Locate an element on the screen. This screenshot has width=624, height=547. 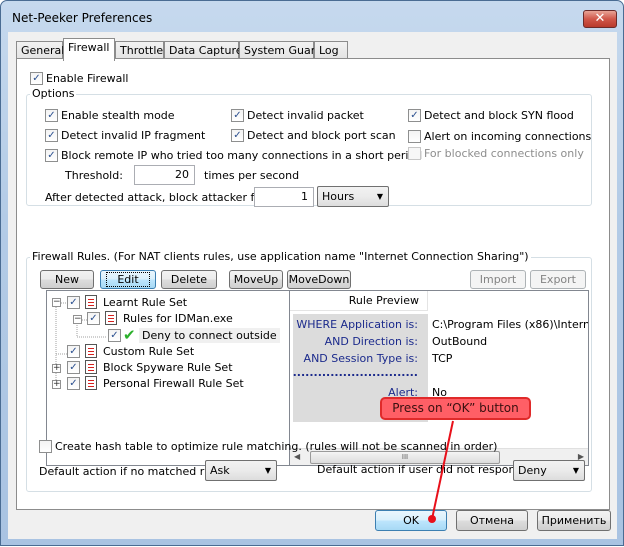
stealth-mode-label: Enable stealth mode is located at coordinates (118, 115).